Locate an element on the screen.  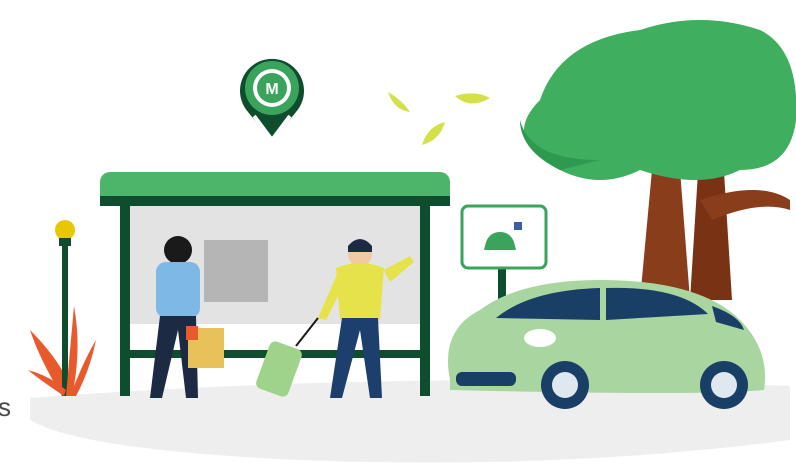
pin-letter: M is located at coordinates (271, 89).